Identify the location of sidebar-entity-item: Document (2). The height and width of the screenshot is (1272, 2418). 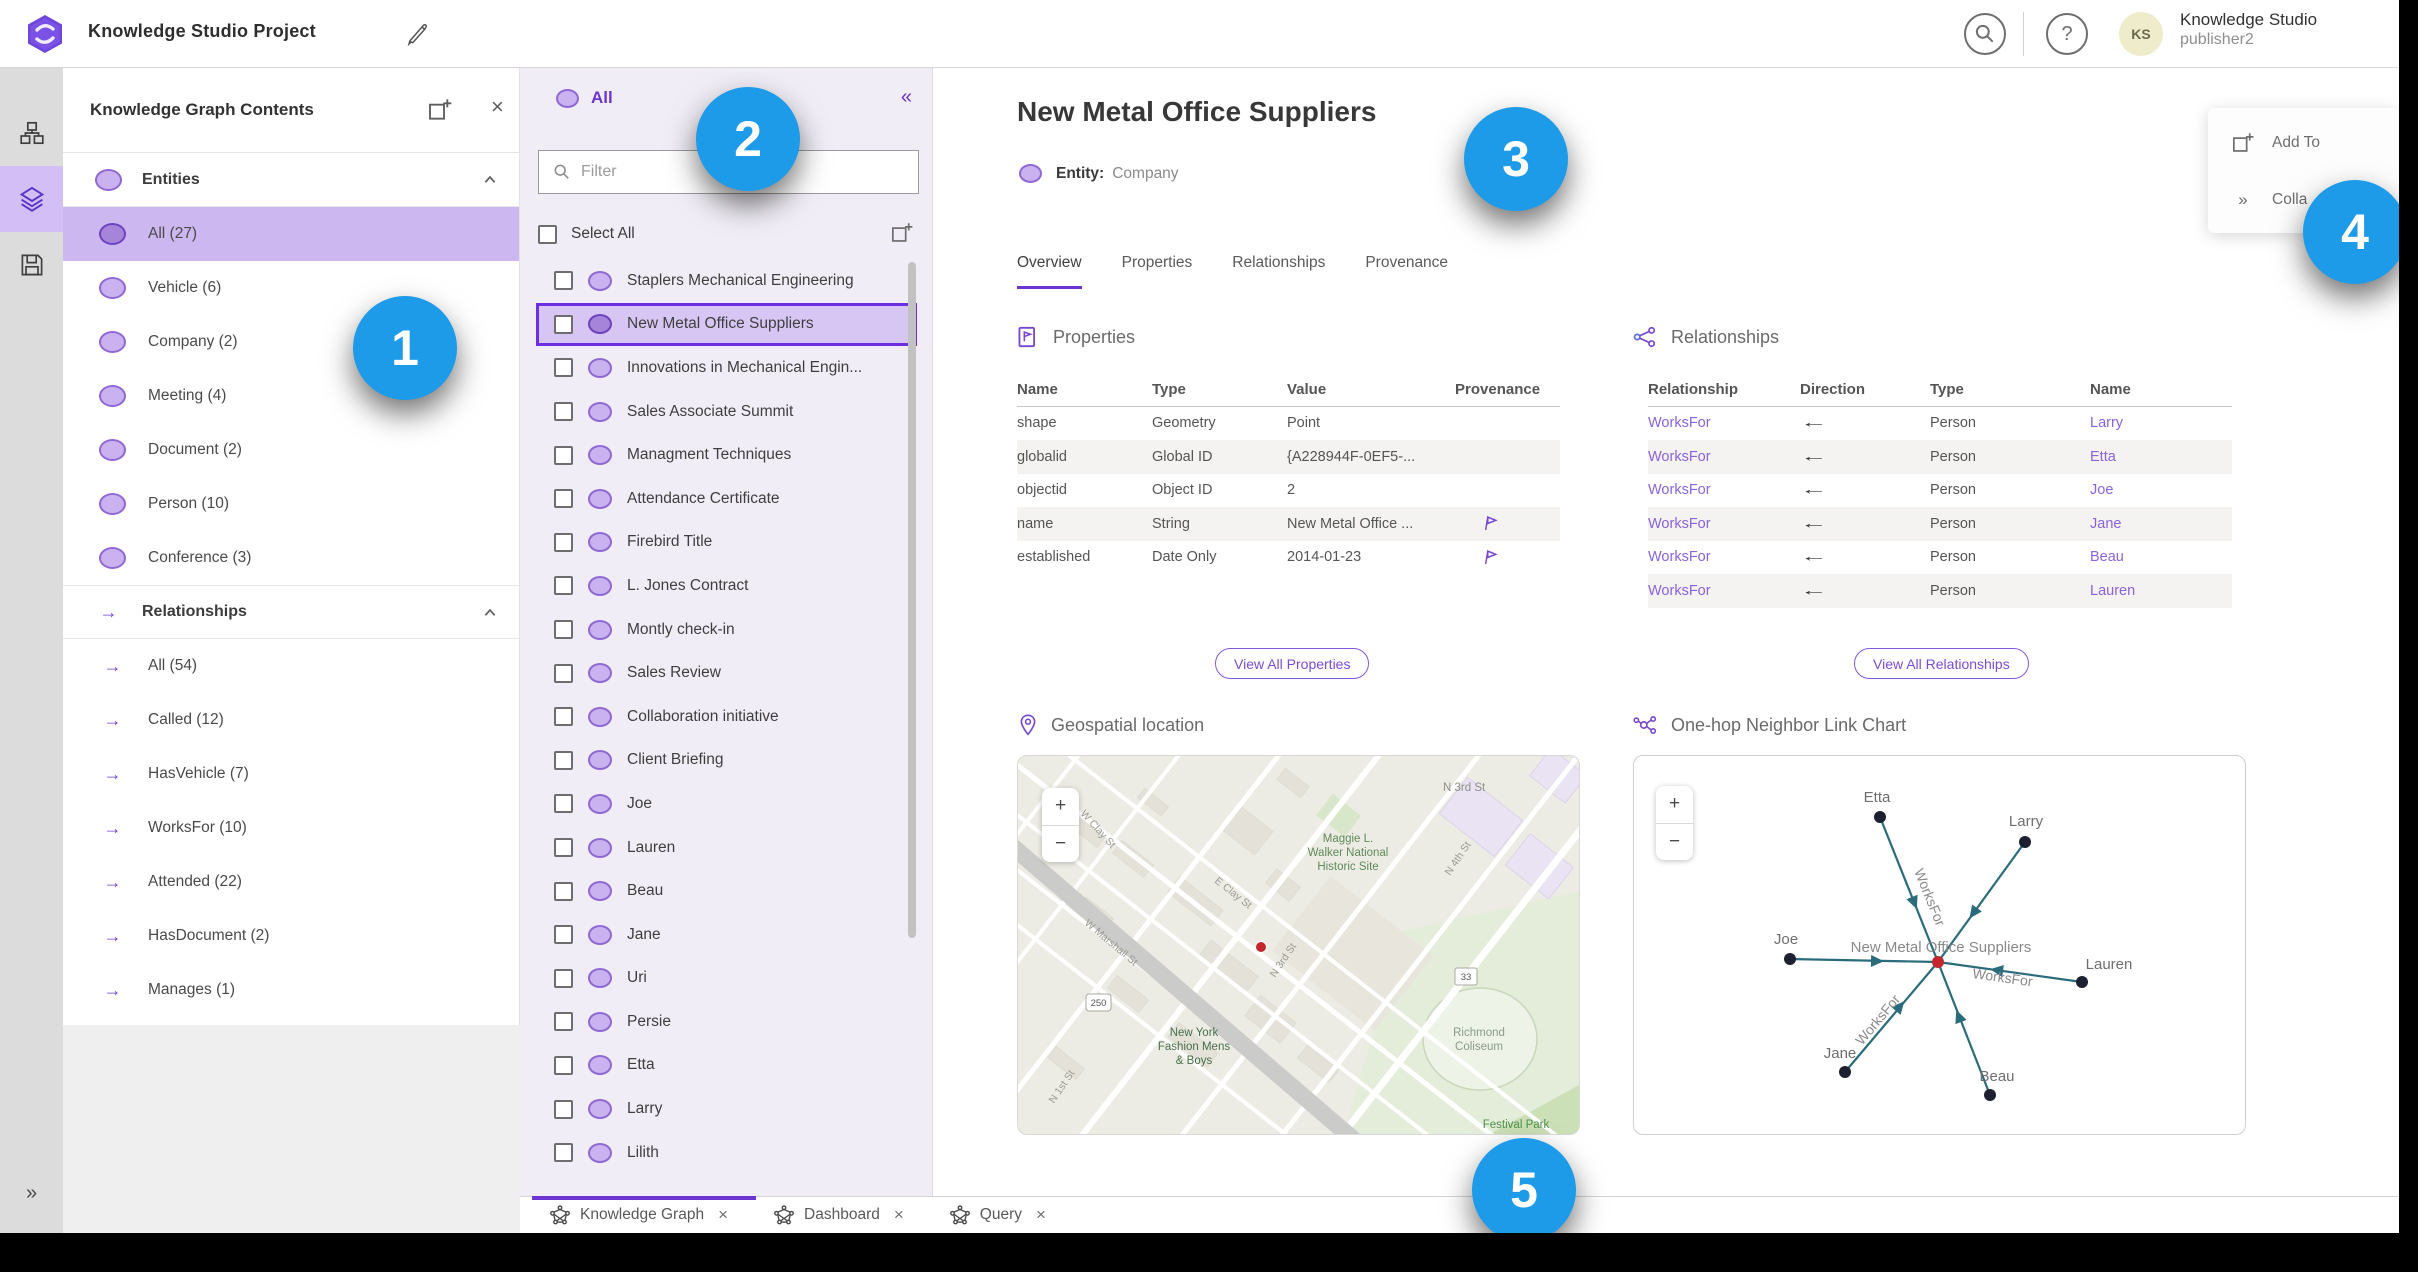
(291, 450).